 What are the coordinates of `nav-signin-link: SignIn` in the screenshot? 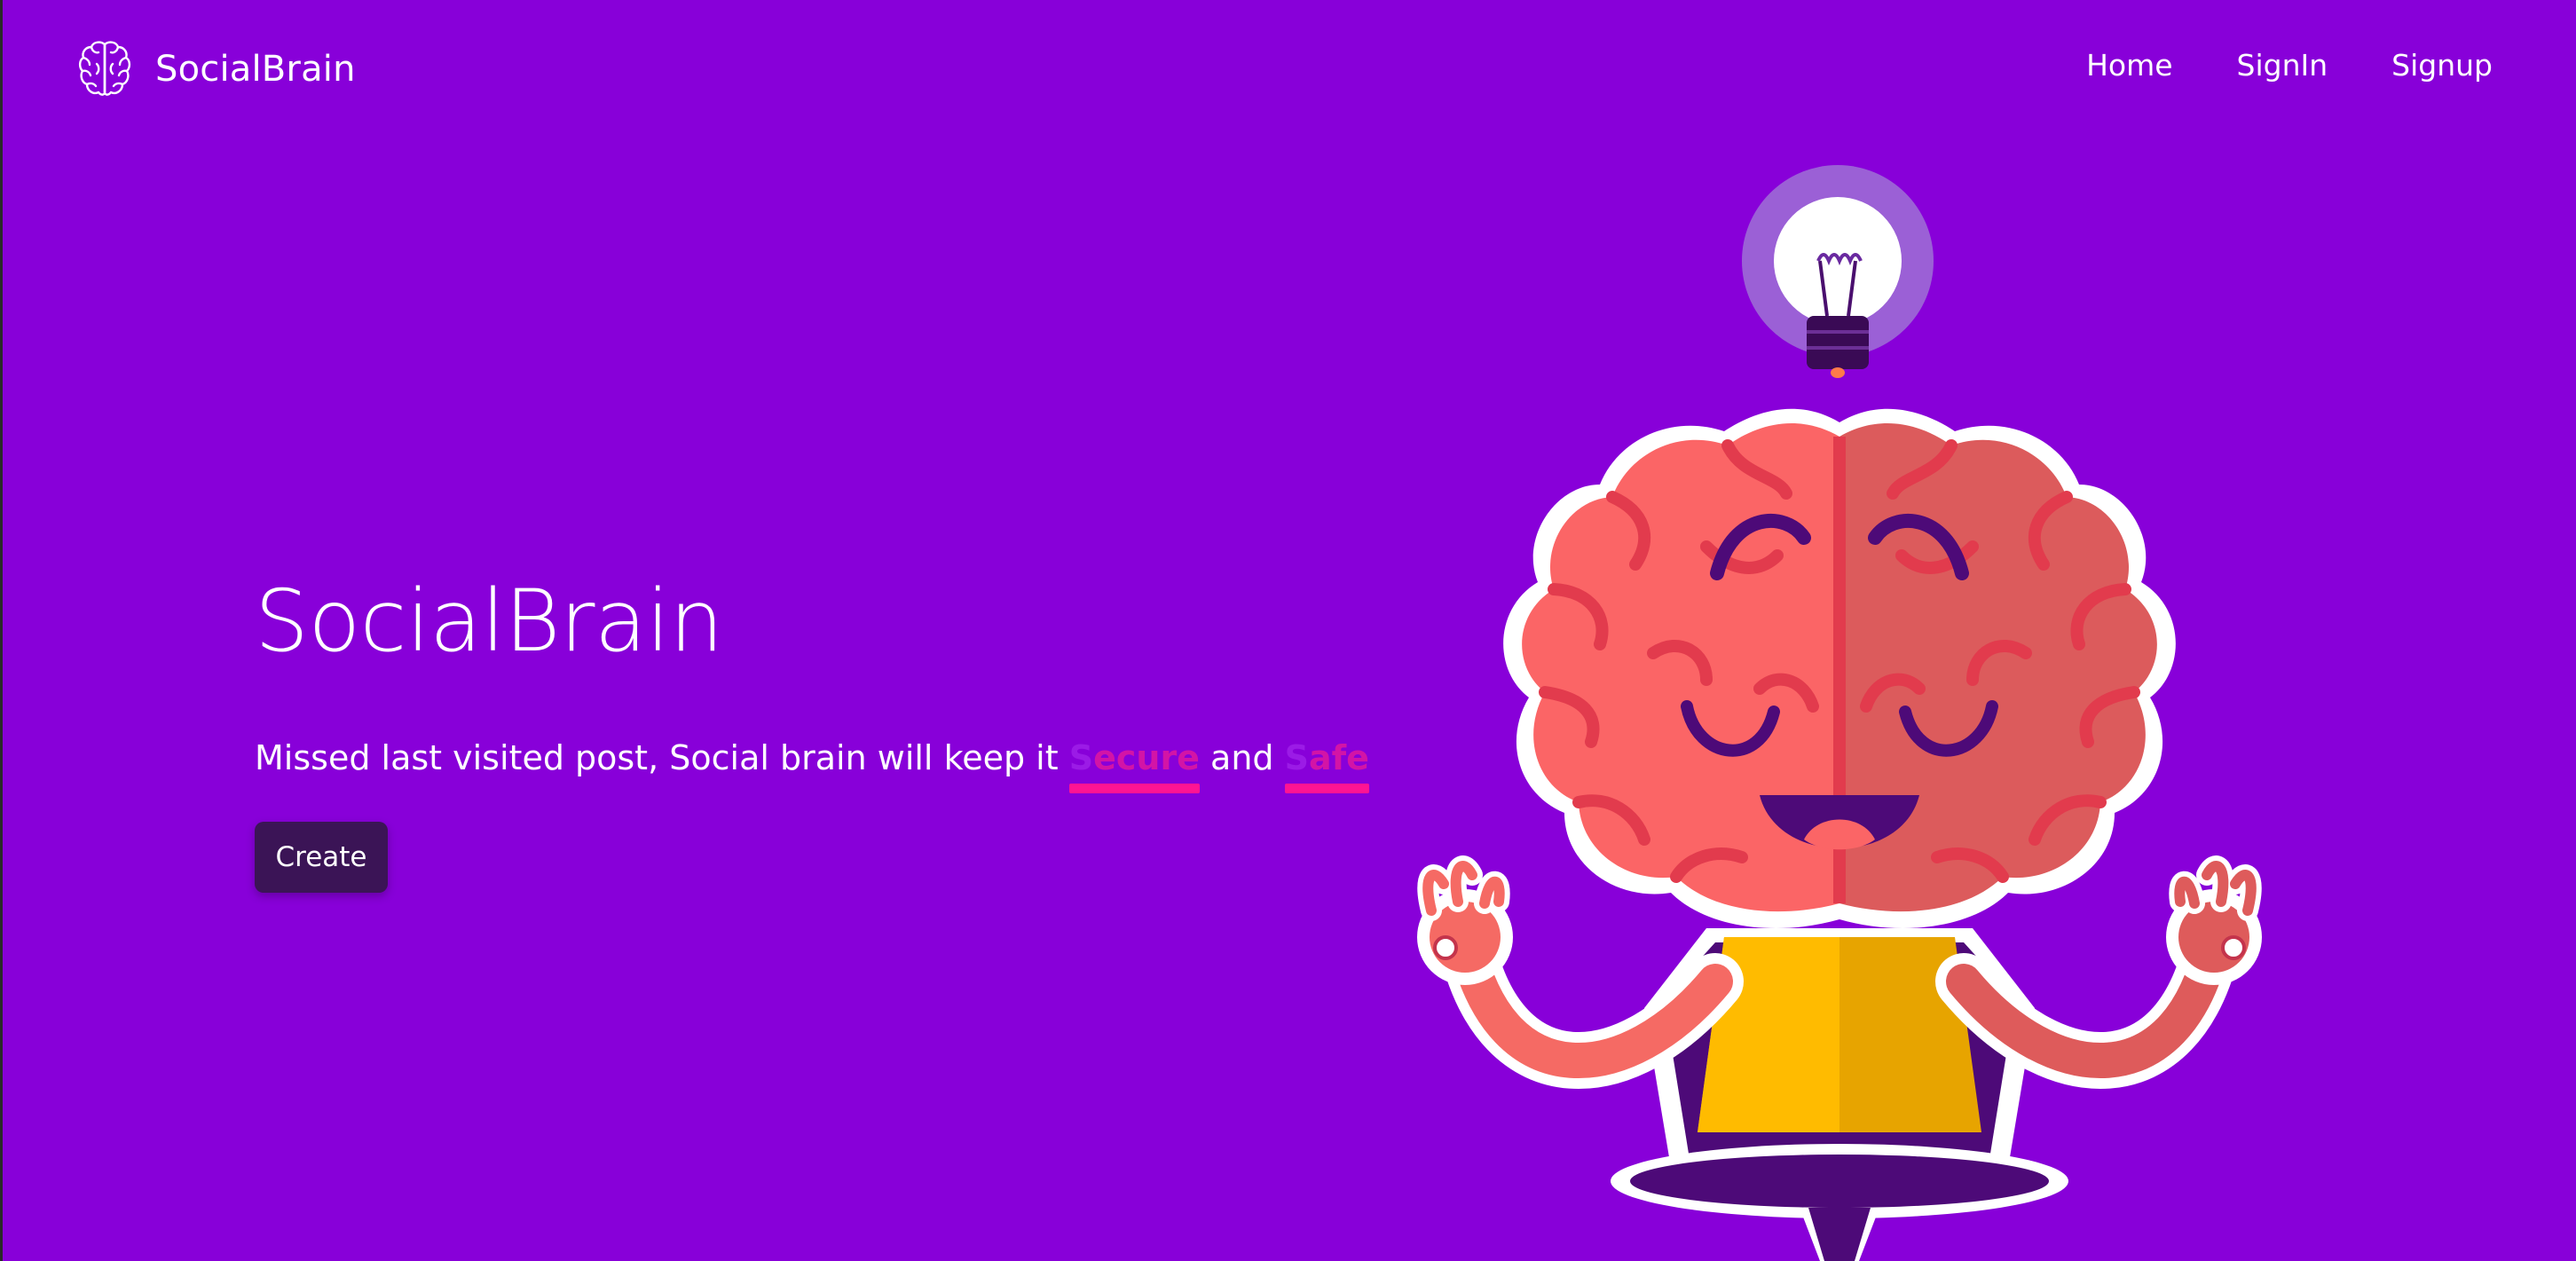 It's located at (2283, 65).